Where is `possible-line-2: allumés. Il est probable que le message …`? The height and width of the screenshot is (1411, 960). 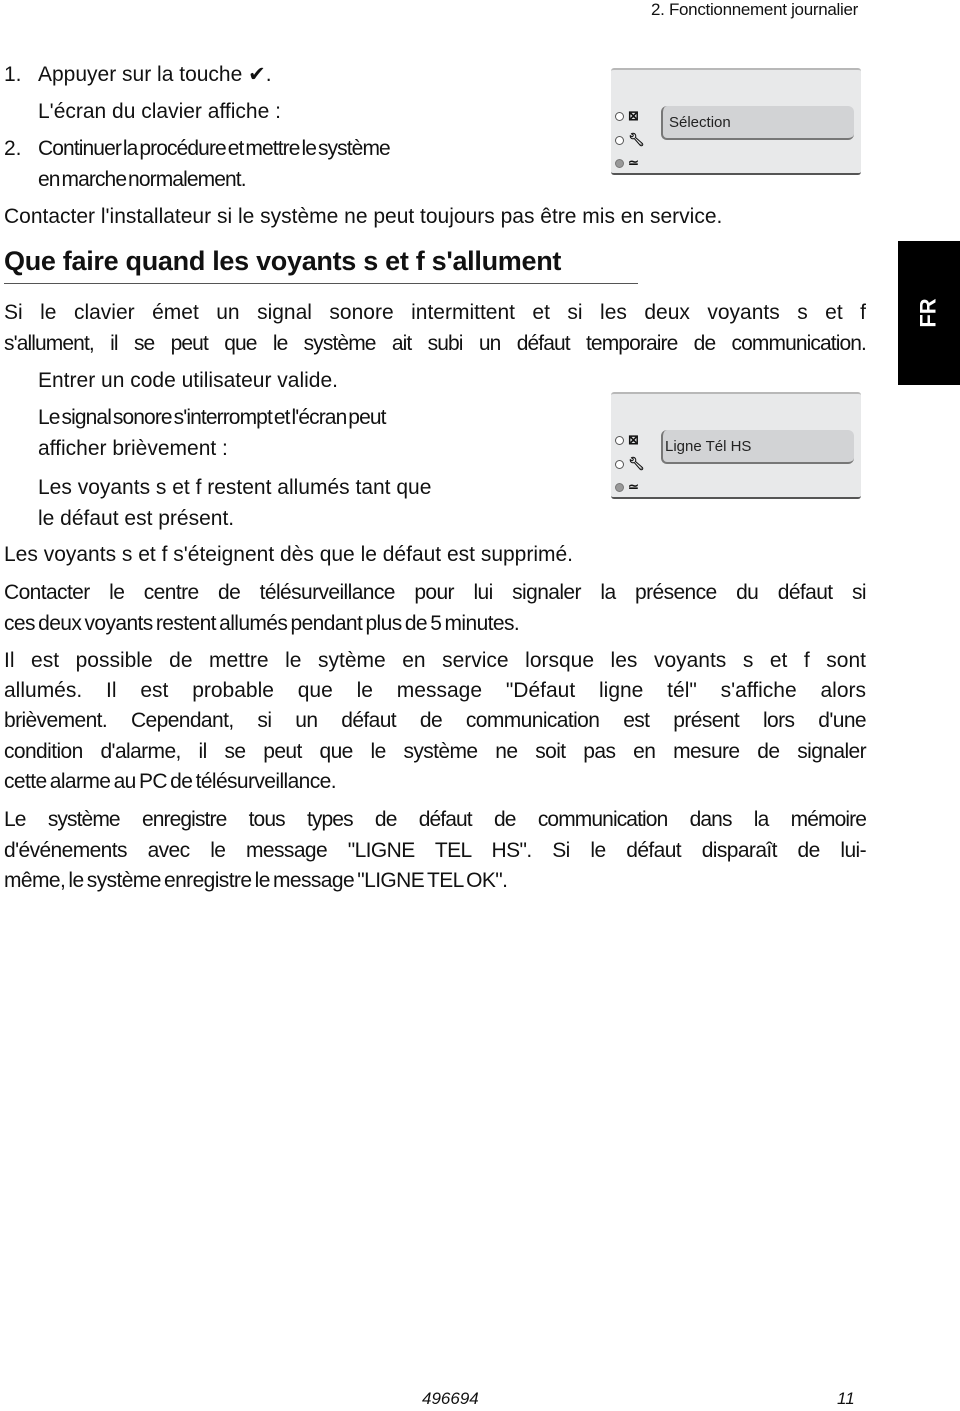 possible-line-2: allumés. Il est probable que le message … is located at coordinates (435, 690).